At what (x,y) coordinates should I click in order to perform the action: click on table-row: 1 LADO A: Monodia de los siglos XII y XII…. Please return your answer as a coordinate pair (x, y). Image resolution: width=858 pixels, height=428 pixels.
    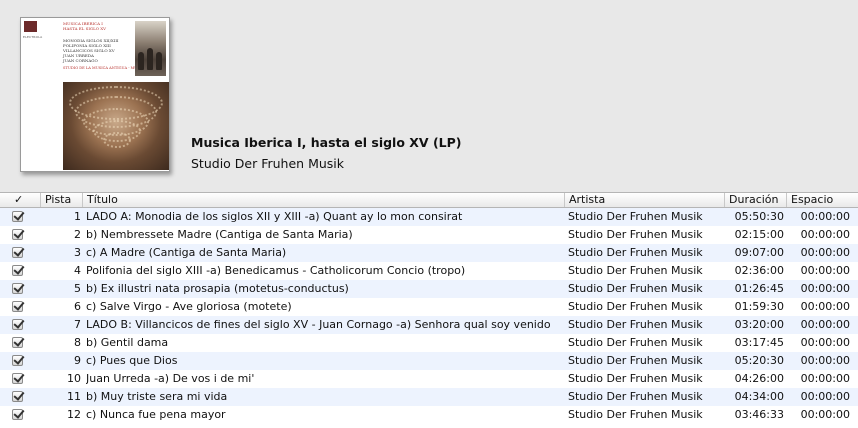
    Looking at the image, I should click on (429, 217).